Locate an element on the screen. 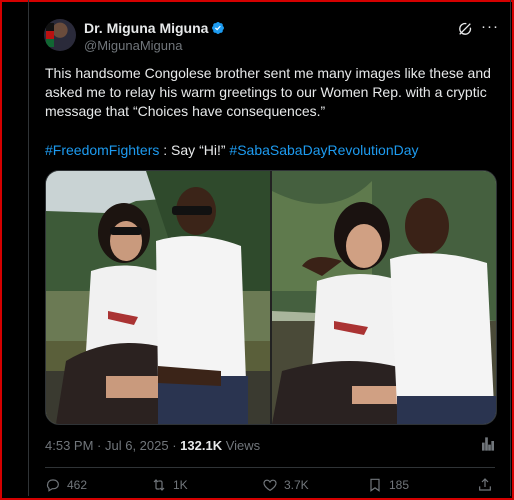 Image resolution: width=514 pixels, height=500 pixels. tweet-mid-text: : Say “Hi!” is located at coordinates (194, 150).